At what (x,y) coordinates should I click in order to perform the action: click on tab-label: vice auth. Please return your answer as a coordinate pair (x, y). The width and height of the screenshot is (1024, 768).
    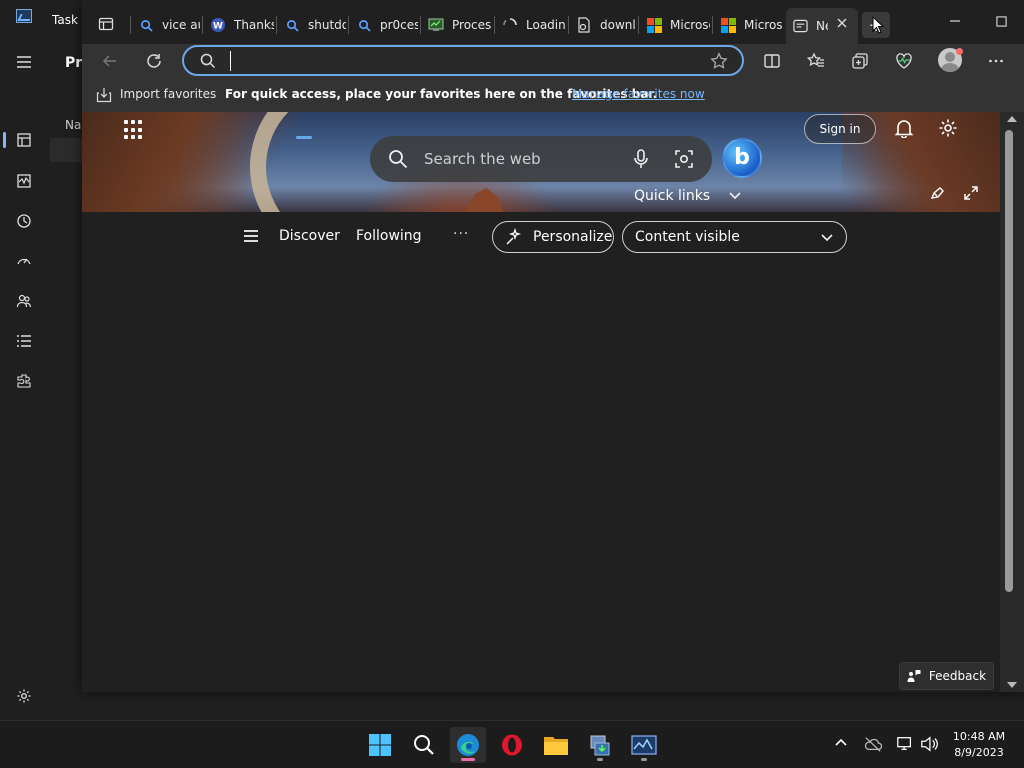
    Looking at the image, I should click on (181, 25).